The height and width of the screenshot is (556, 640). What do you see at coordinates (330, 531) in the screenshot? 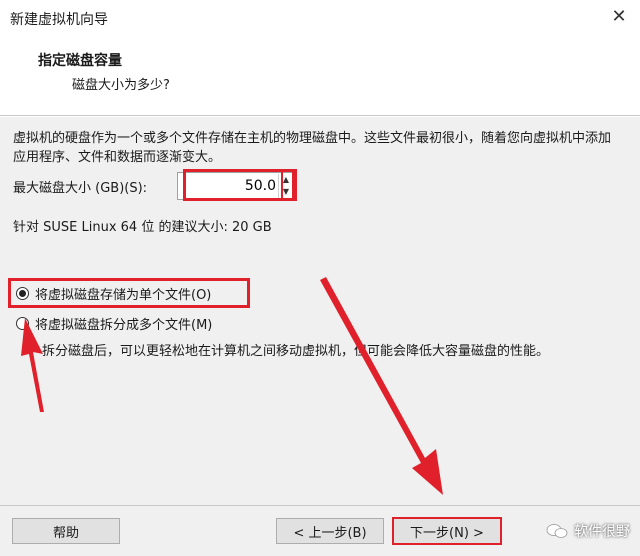
I see `back-button: < 上一步(B)` at bounding box center [330, 531].